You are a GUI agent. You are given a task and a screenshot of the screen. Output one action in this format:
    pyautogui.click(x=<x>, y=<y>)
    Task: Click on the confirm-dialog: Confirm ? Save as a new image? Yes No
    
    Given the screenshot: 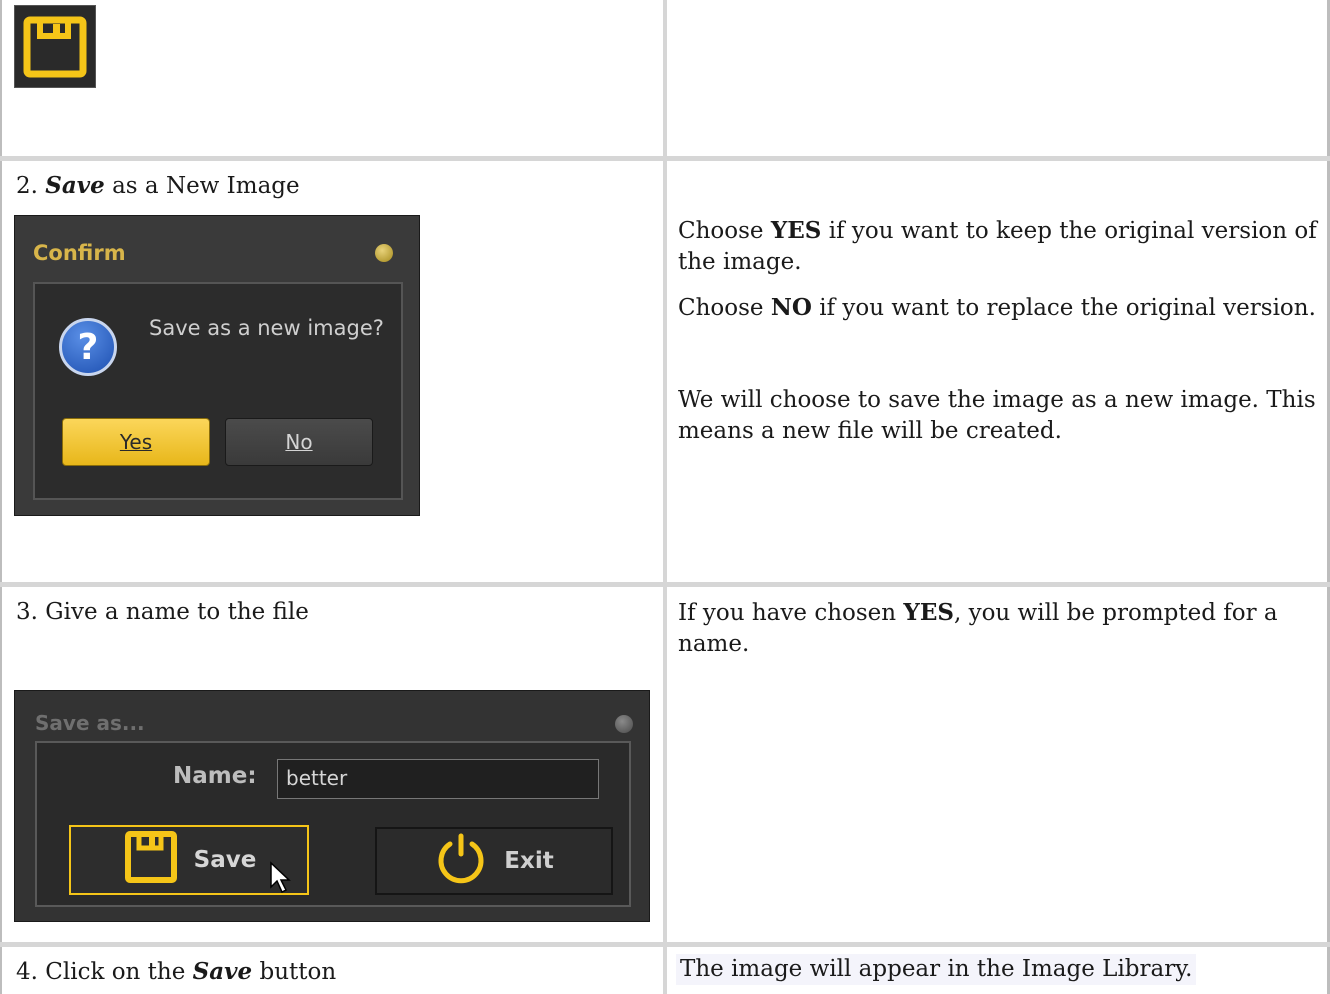 What is the action you would take?
    pyautogui.click(x=217, y=365)
    